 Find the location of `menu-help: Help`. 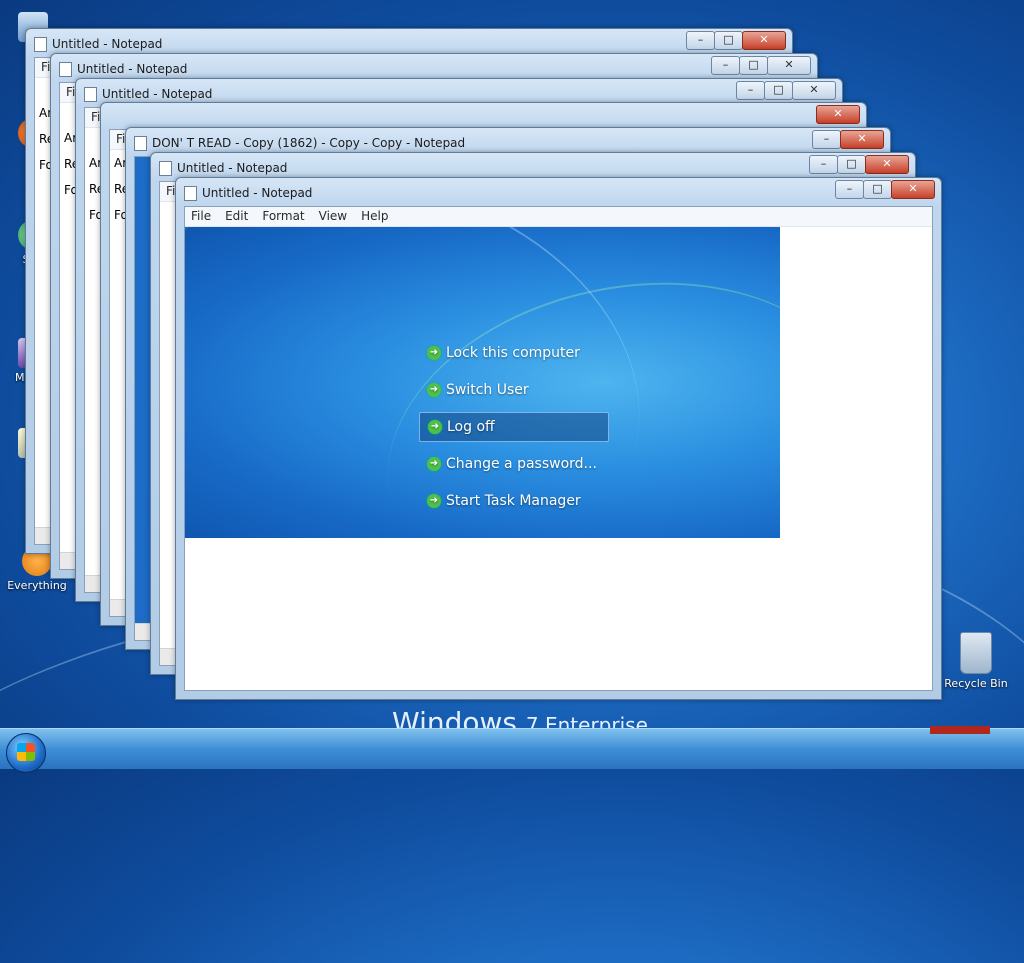

menu-help: Help is located at coordinates (375, 216).